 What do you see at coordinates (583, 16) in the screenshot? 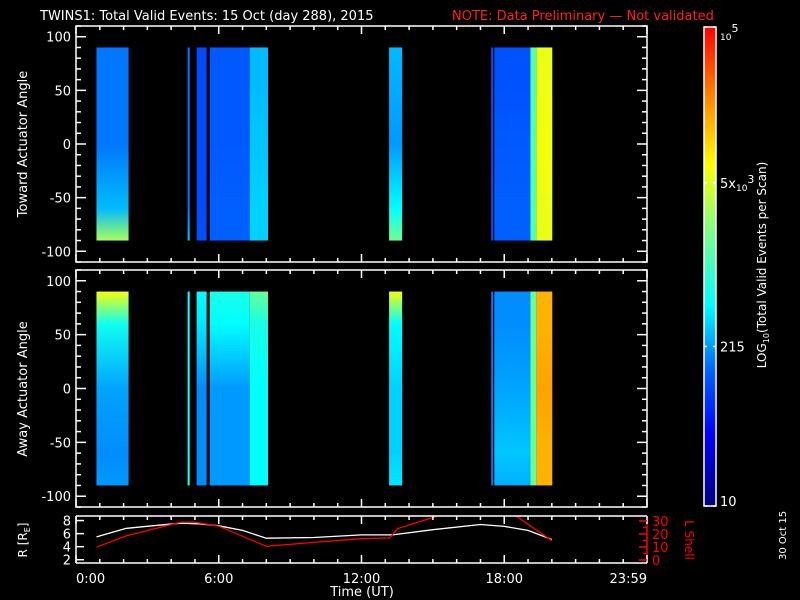
I see `preliminary-note: NOTE: Data Preliminary — Not validated` at bounding box center [583, 16].